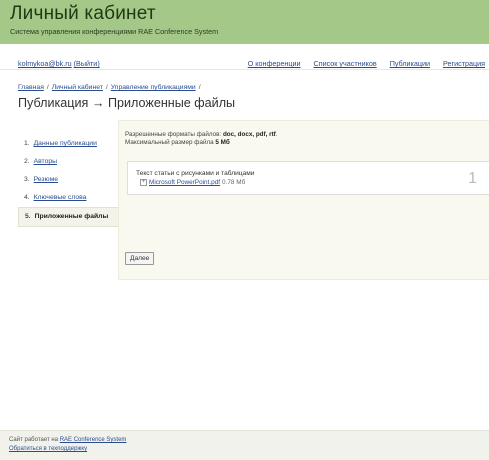 The width and height of the screenshot is (489, 460). I want to click on step-number: 2., so click(27, 161).